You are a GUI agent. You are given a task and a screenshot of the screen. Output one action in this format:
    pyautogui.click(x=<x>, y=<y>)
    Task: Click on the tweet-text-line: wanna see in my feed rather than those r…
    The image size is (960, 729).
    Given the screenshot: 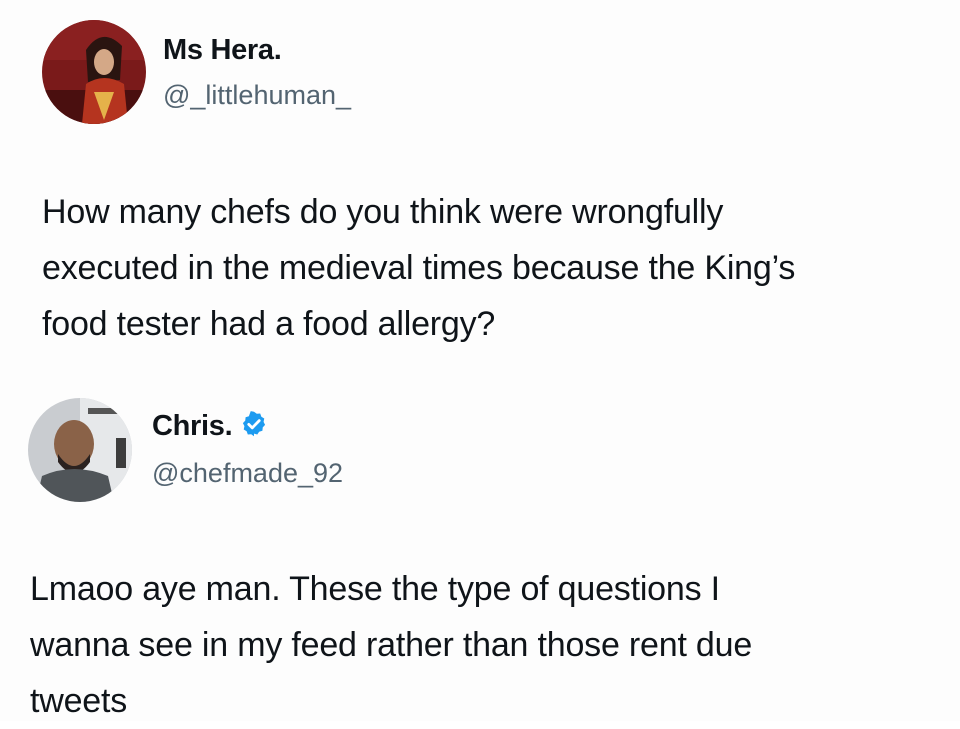 What is the action you would take?
    pyautogui.click(x=391, y=645)
    